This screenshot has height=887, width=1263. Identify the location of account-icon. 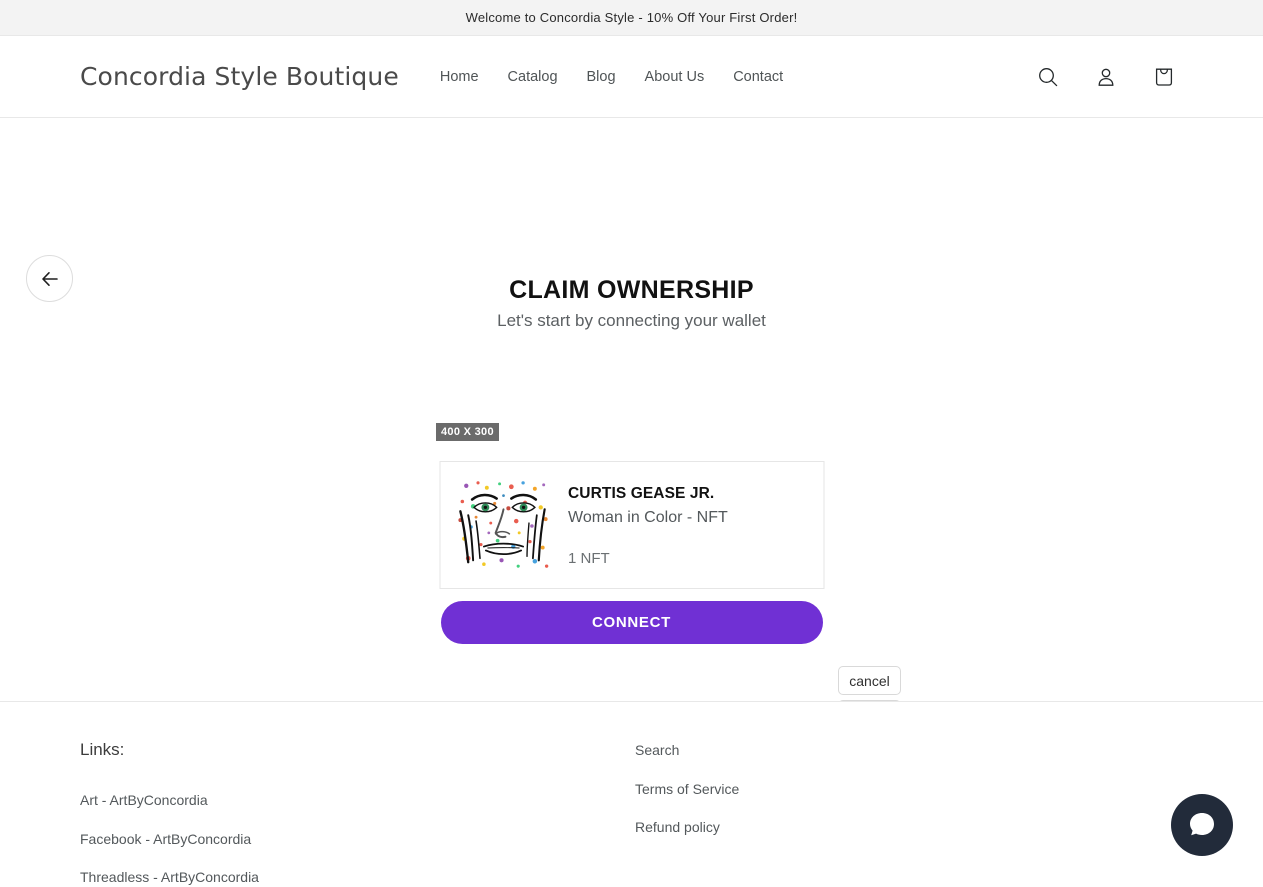
(1106, 77).